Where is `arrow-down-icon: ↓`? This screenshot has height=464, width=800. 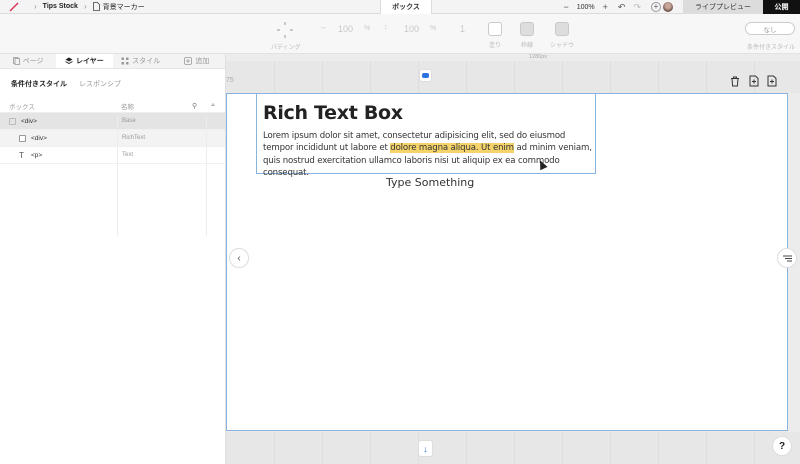
arrow-down-icon: ↓ is located at coordinates (425, 448).